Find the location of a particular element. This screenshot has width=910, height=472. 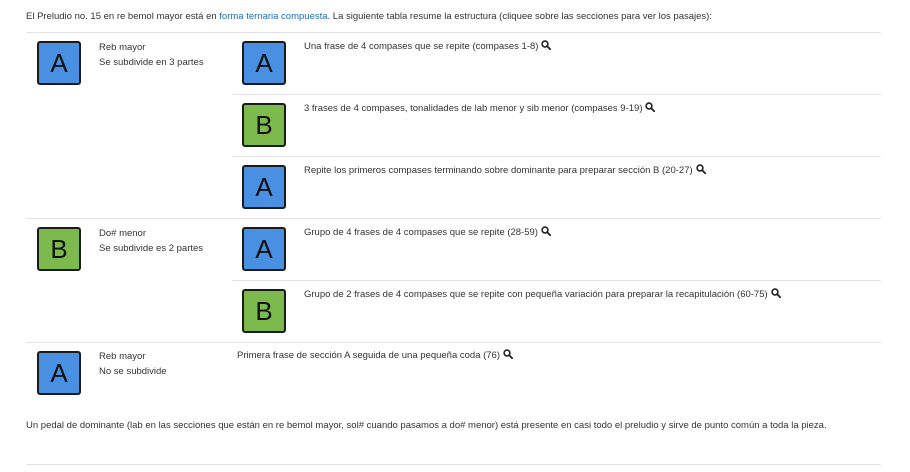

subsection-a-return-box: A is located at coordinates (264, 187).